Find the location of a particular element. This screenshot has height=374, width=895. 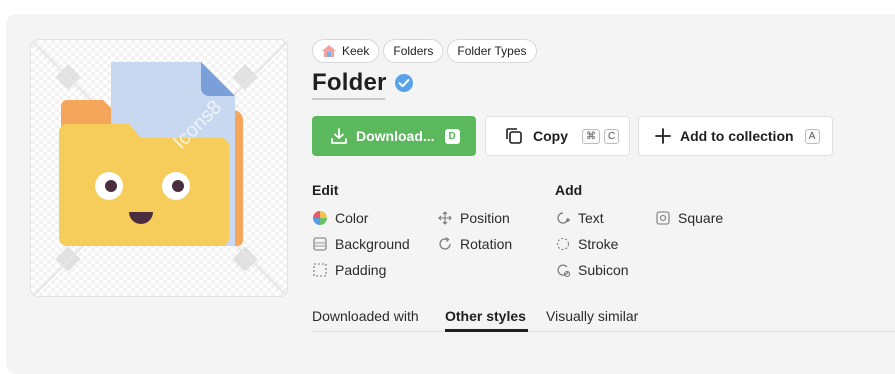

edit-background: Background is located at coordinates (361, 244).